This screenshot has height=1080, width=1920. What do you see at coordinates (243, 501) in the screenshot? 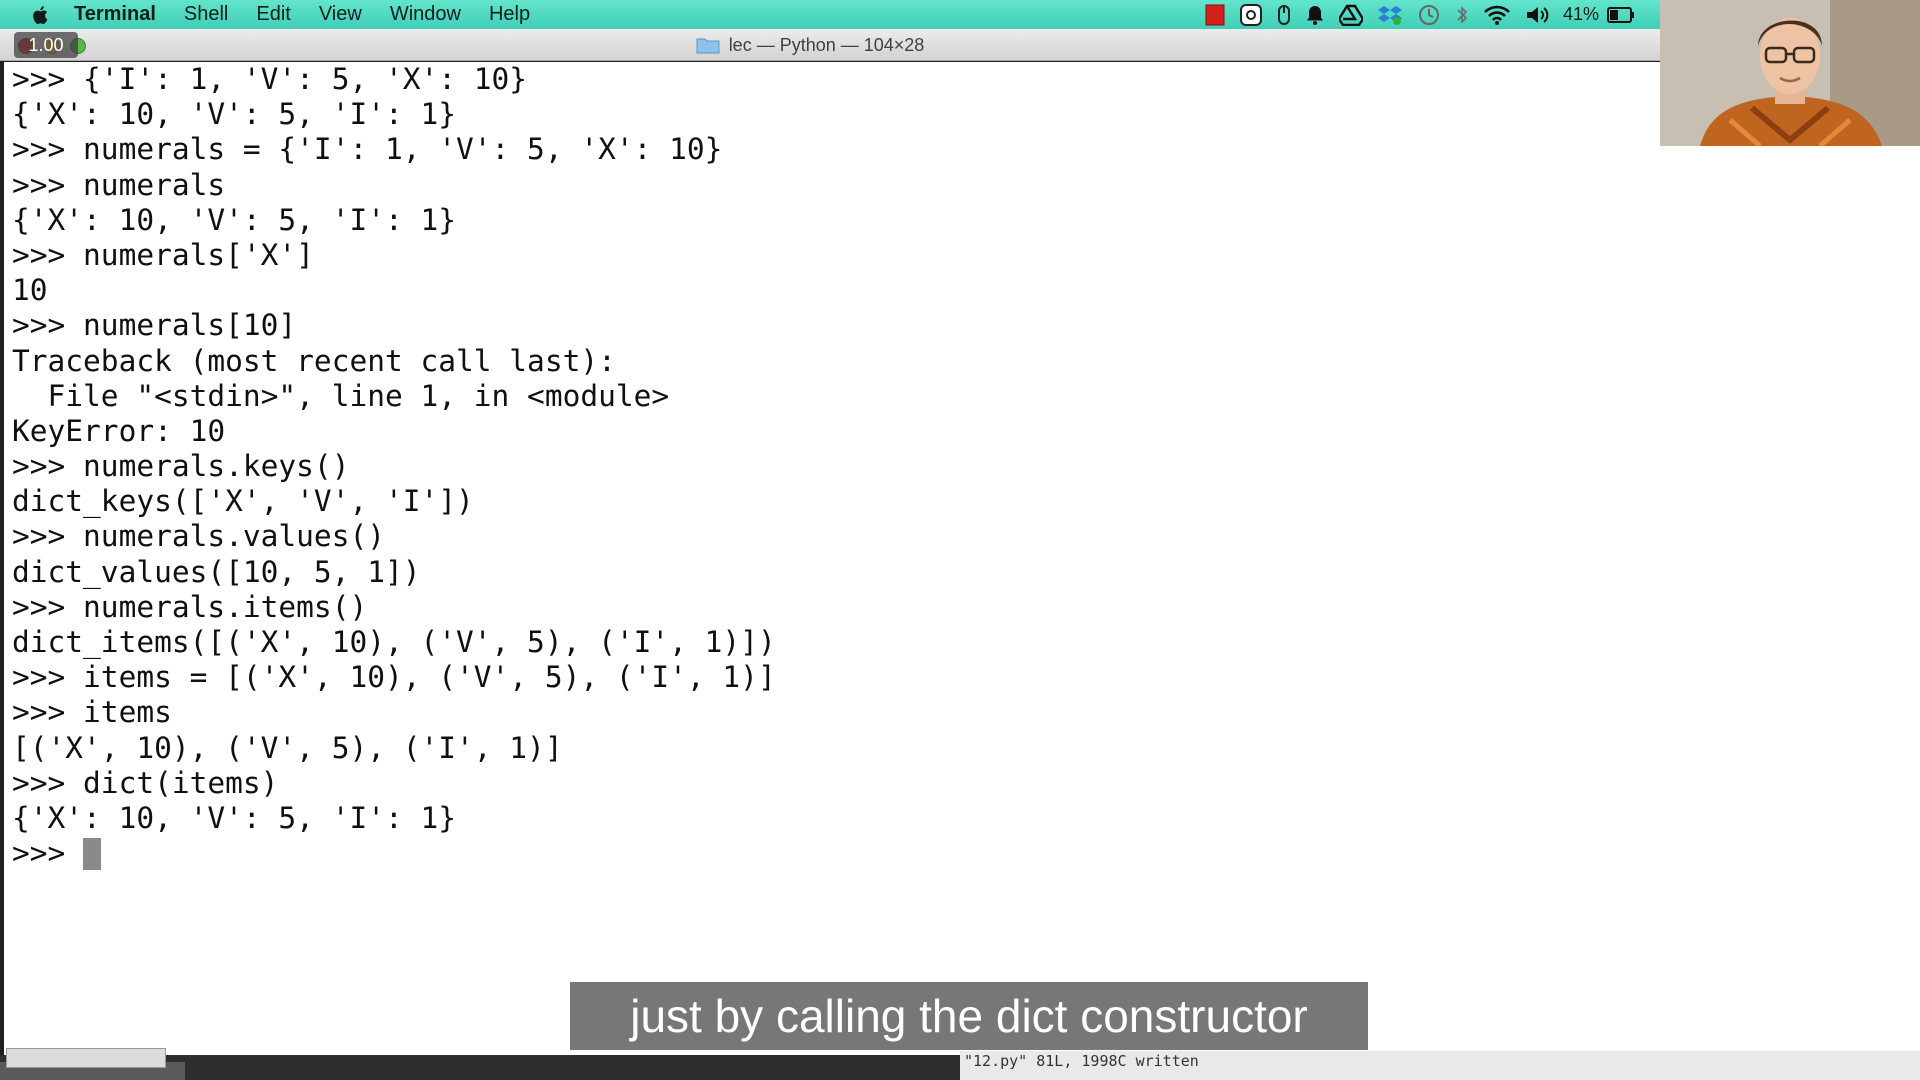
I see `terminal-line: dict_keys(['X', 'V', 'I'])` at bounding box center [243, 501].